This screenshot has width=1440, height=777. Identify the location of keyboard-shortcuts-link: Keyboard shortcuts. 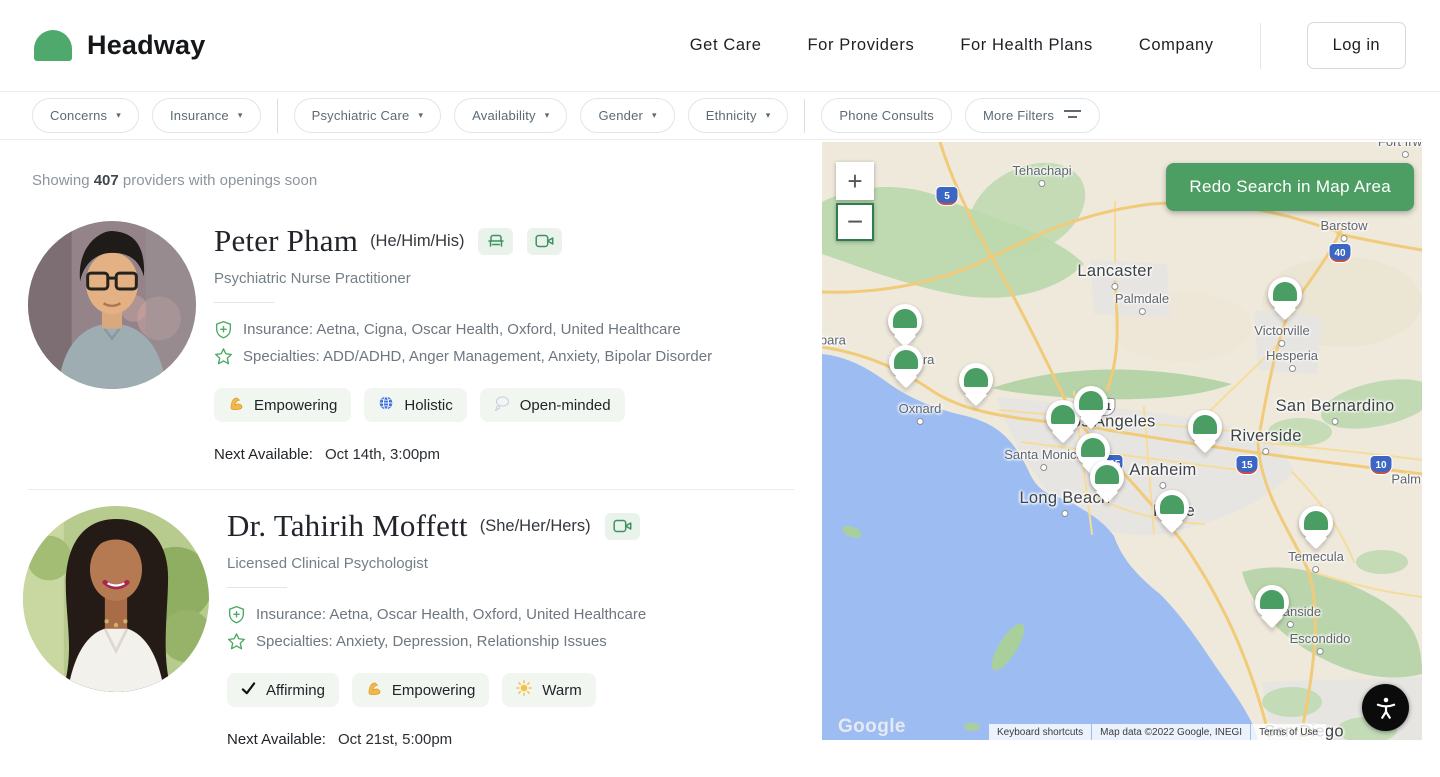
(1040, 732).